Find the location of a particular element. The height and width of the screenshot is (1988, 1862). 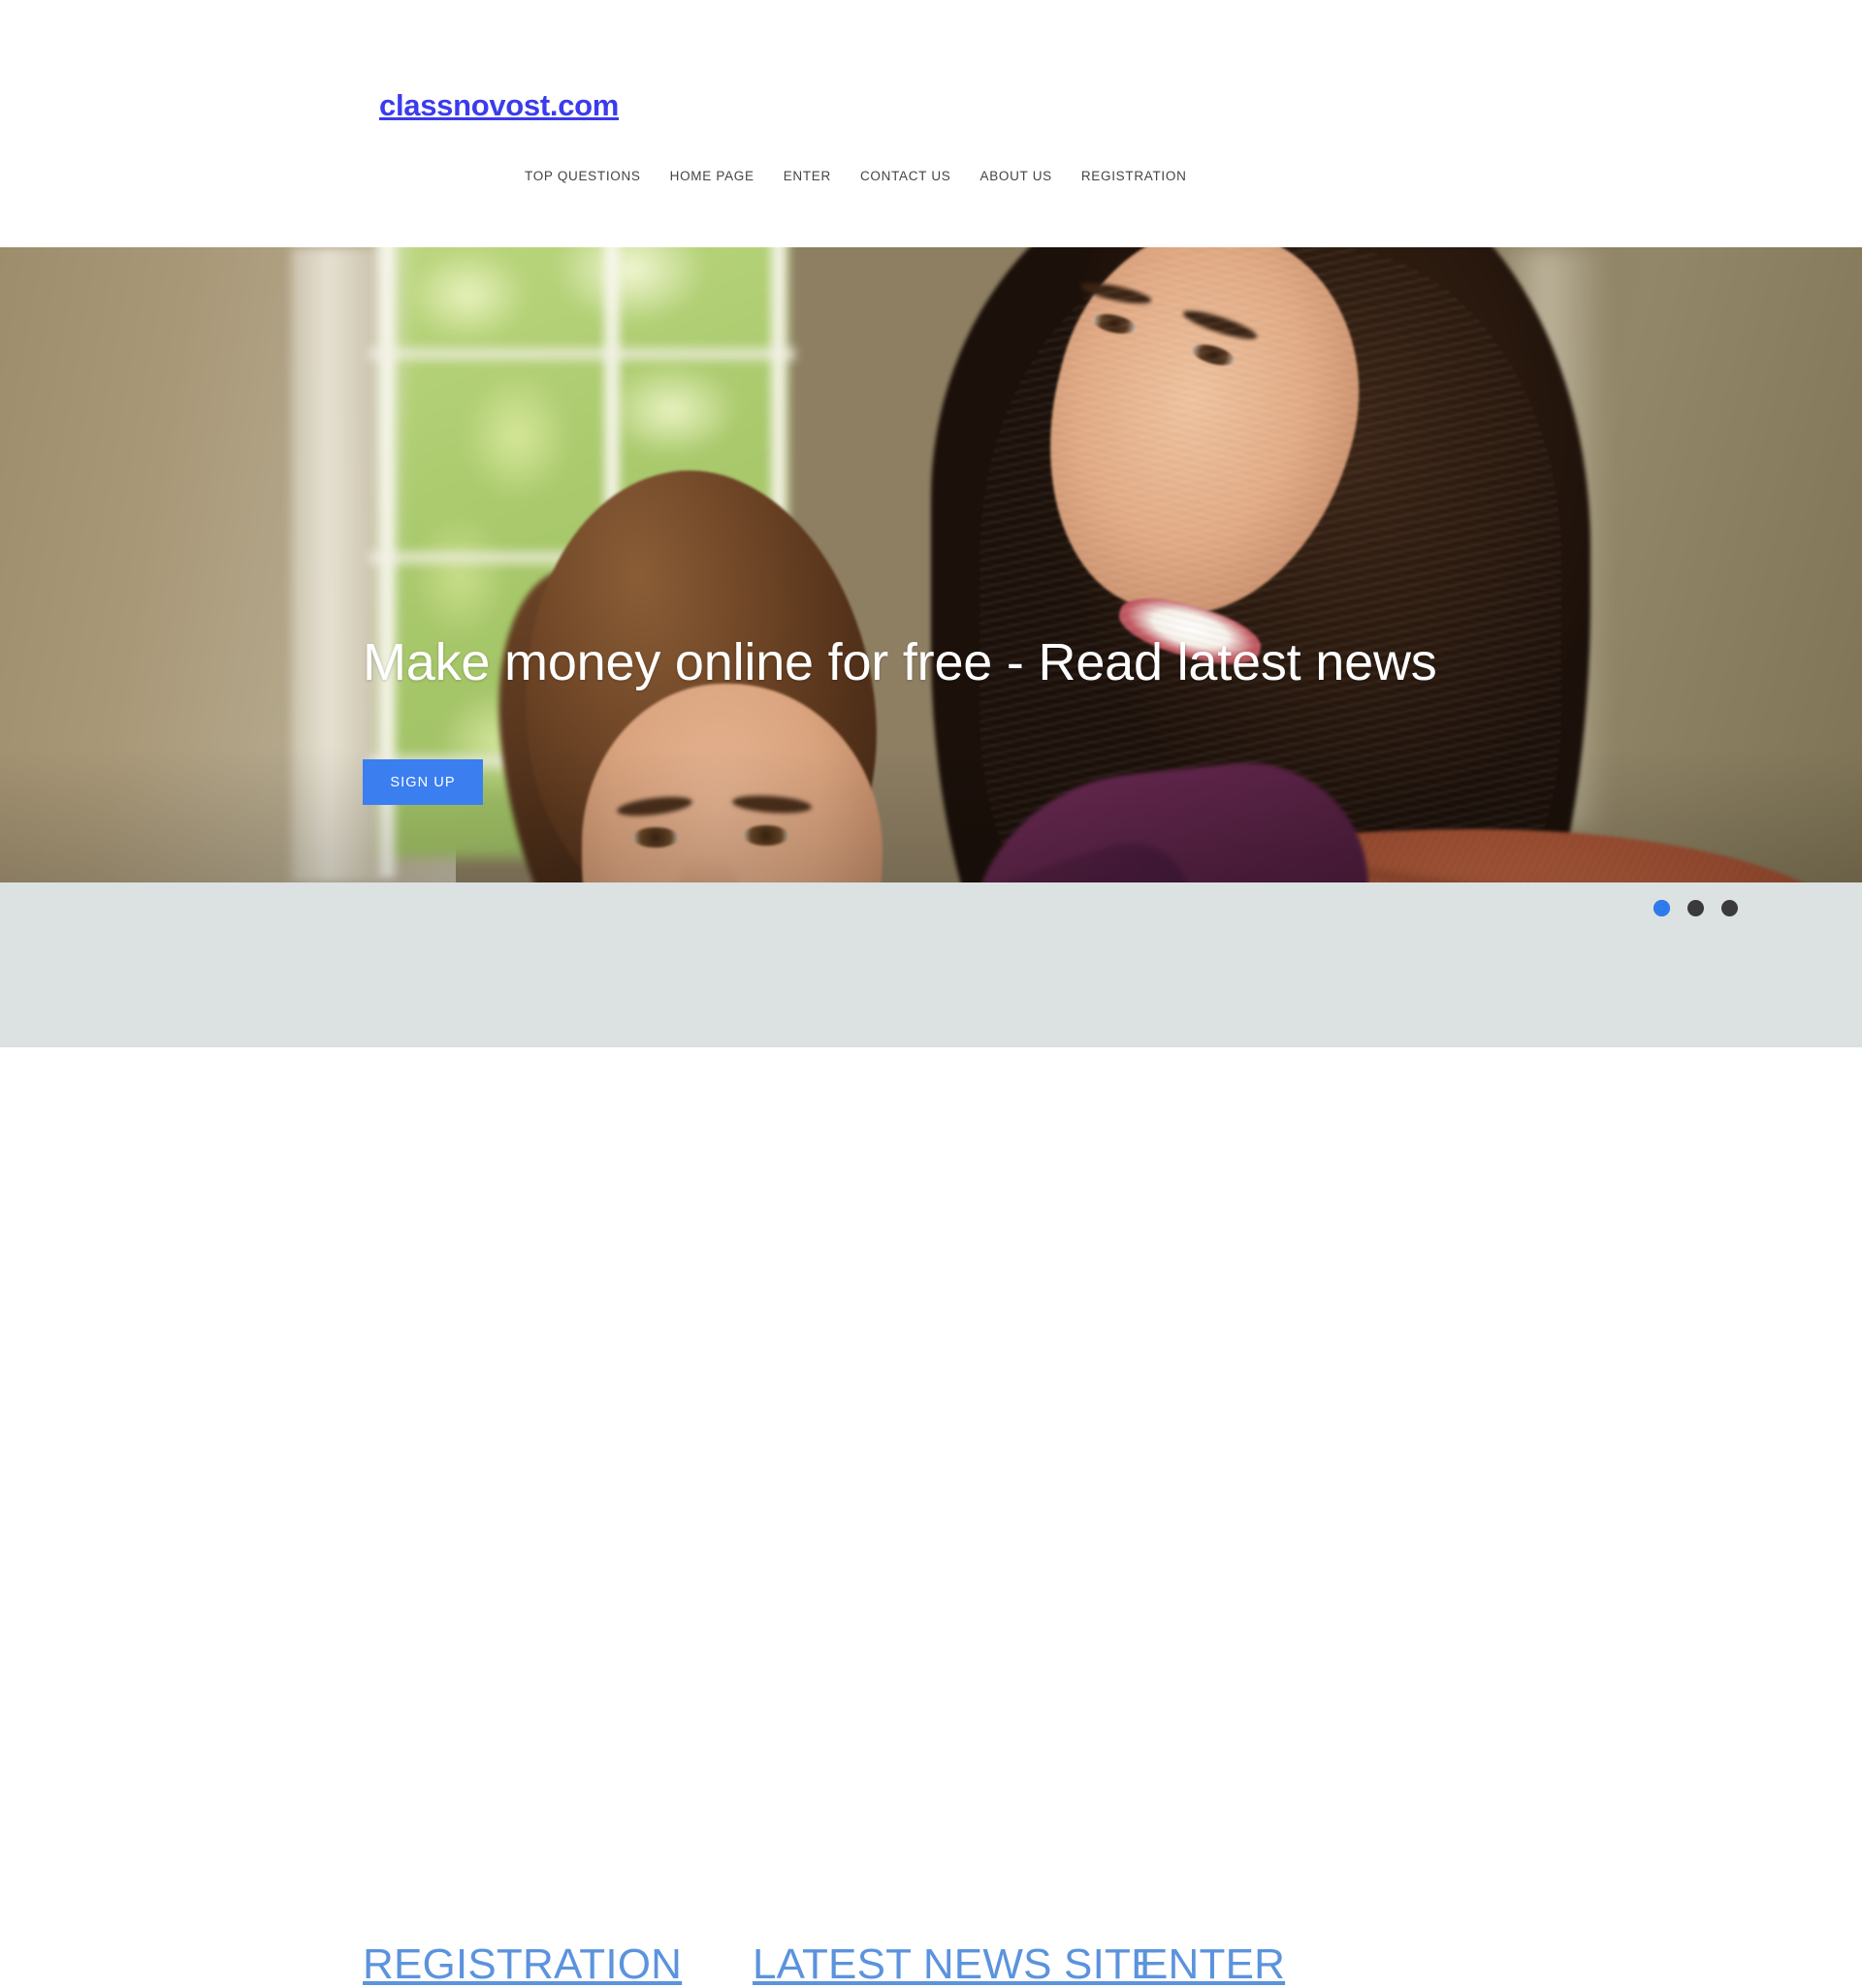

nav-item-registration: REGISTRATION is located at coordinates (1135, 176).